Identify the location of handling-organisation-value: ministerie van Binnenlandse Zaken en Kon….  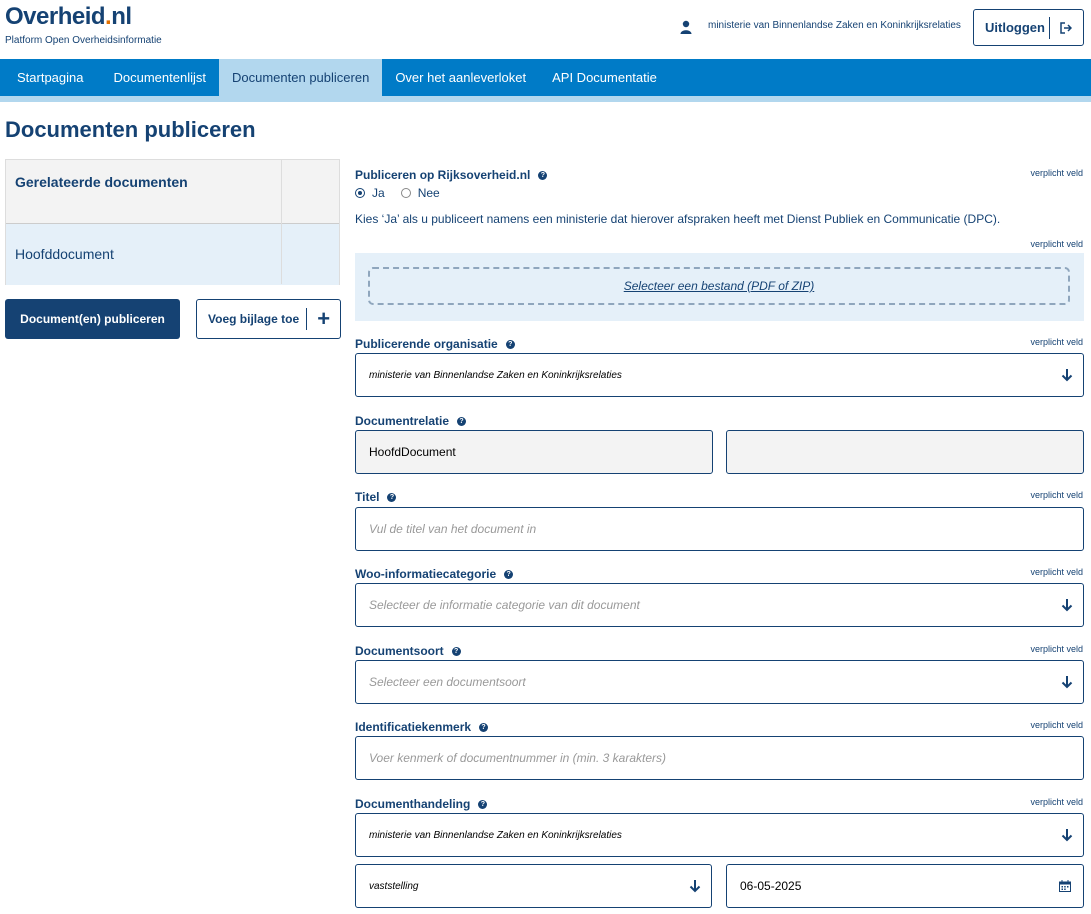
(495, 835).